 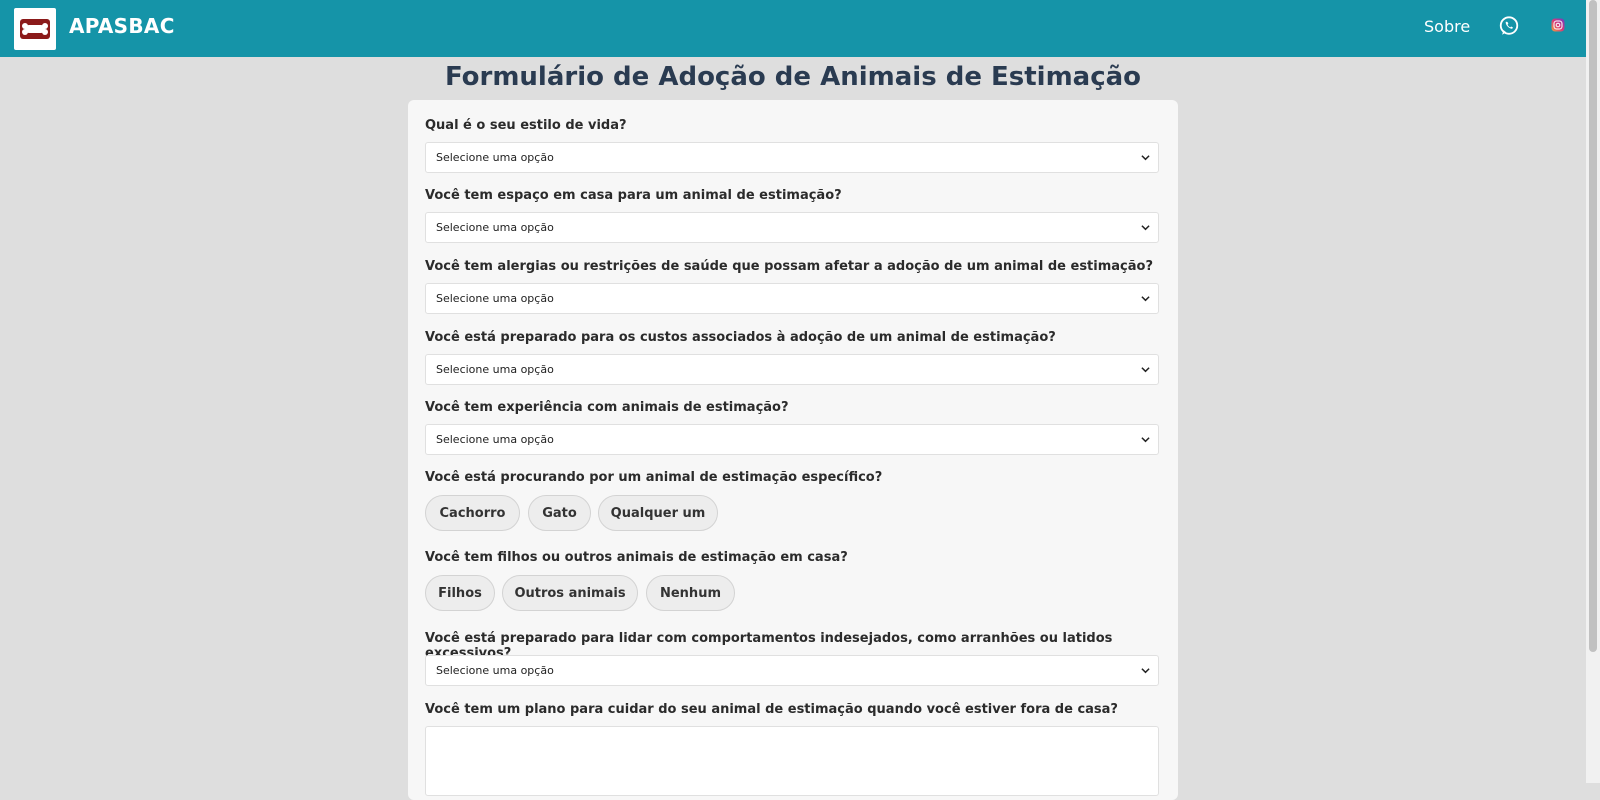 What do you see at coordinates (559, 513) in the screenshot?
I see `option-button-gato: Gato` at bounding box center [559, 513].